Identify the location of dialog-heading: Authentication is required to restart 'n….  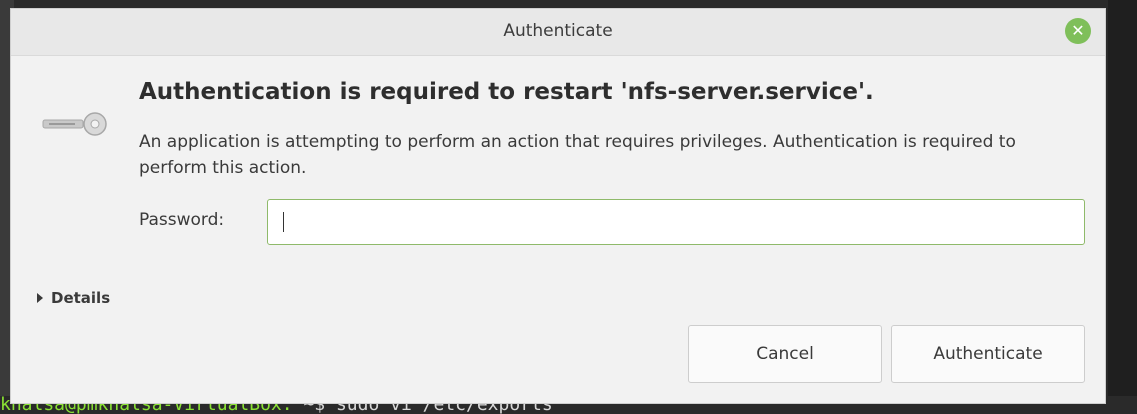
(506, 92).